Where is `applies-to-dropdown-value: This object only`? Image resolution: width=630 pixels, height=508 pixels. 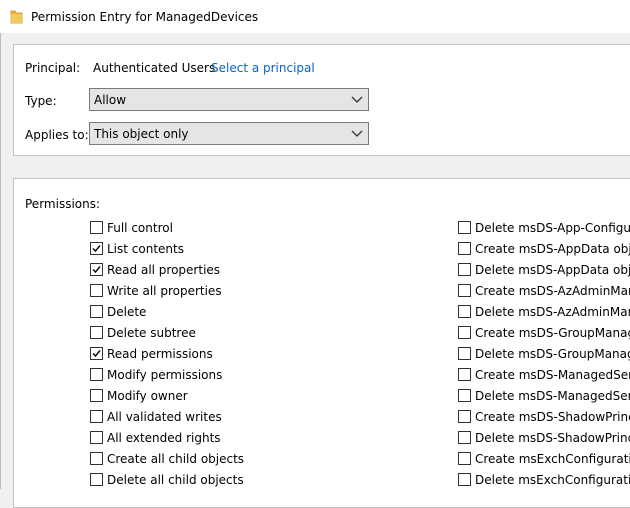
applies-to-dropdown-value: This object only is located at coordinates (141, 134).